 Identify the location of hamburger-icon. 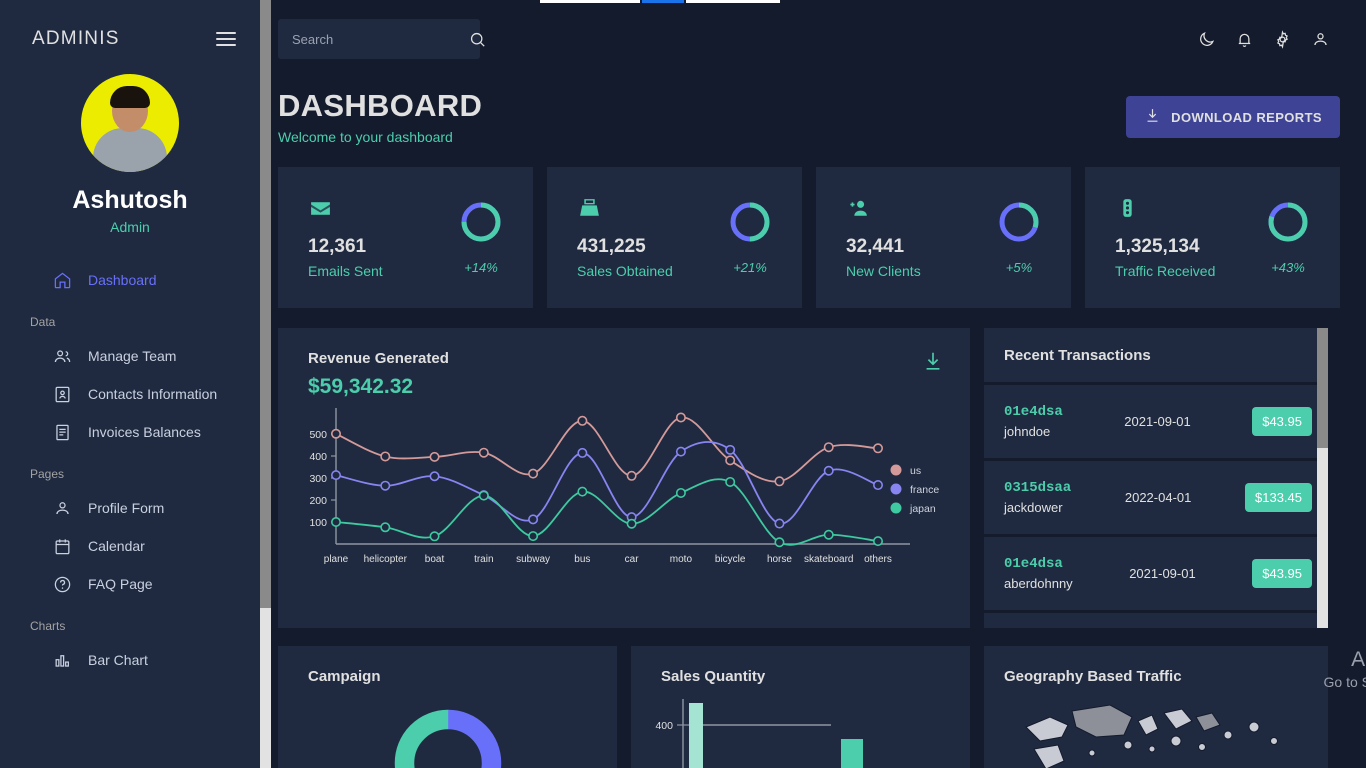
(226, 39).